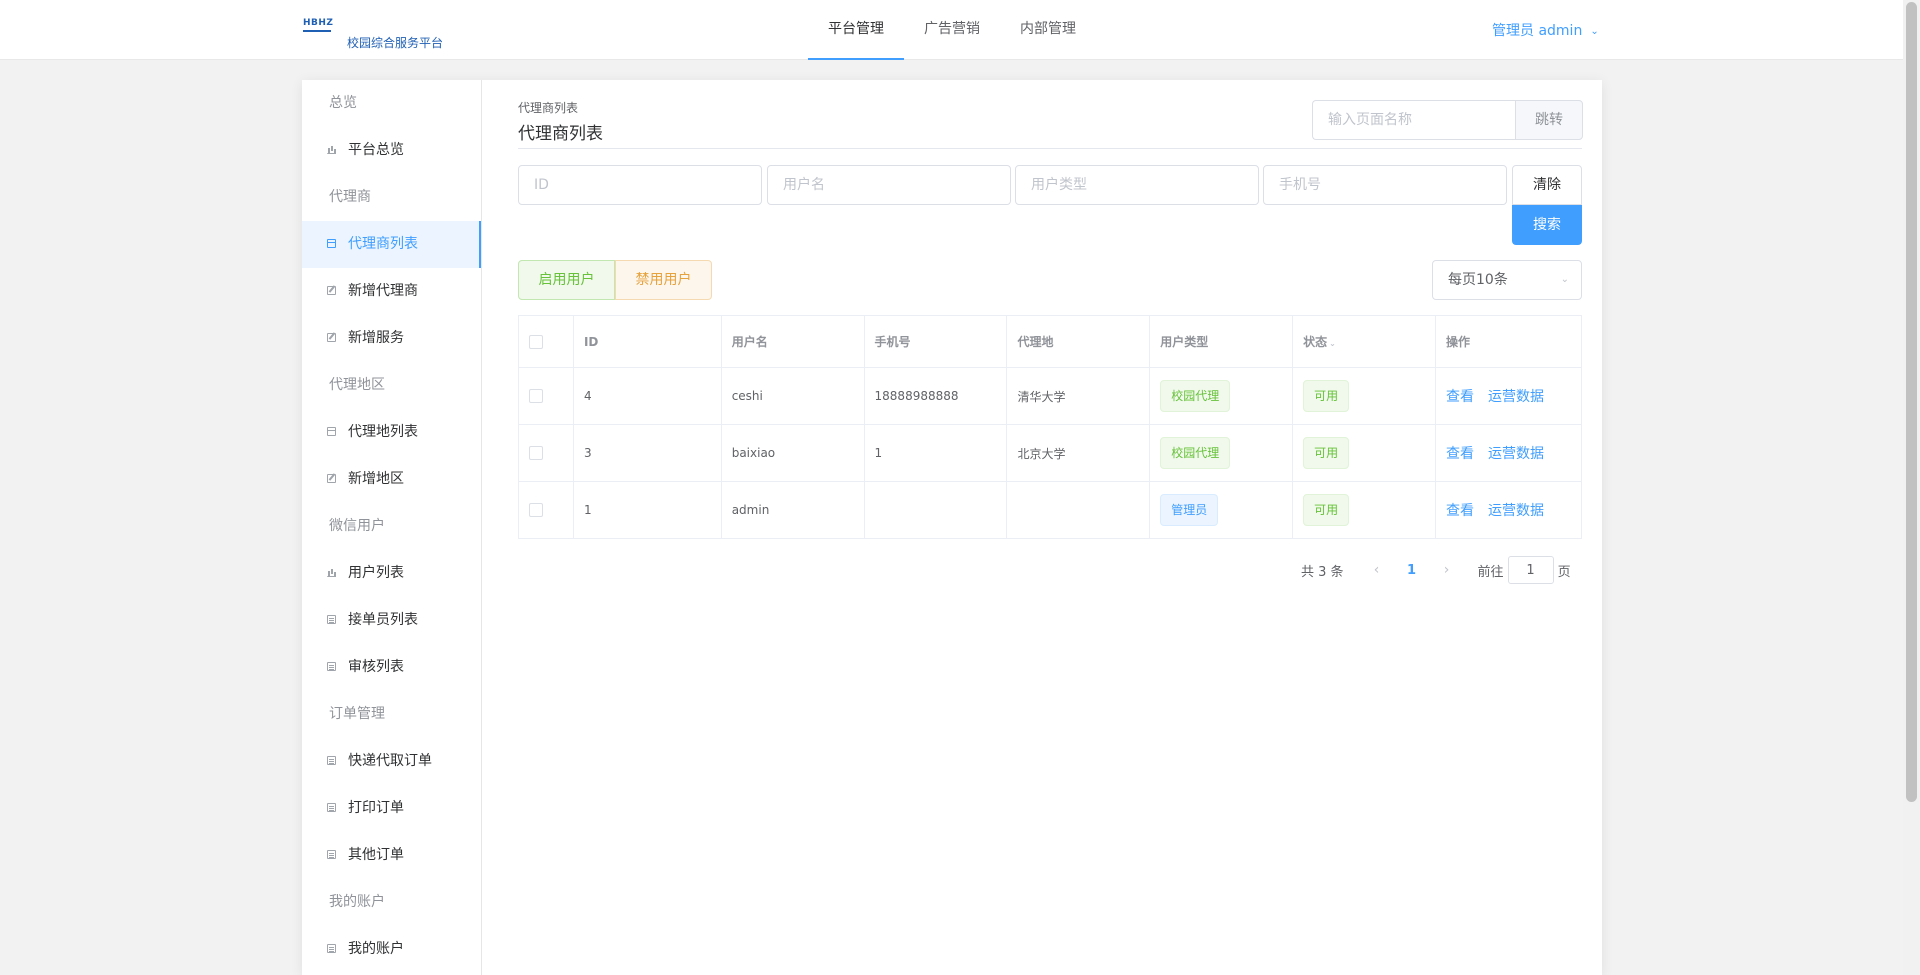 The height and width of the screenshot is (975, 1920). Describe the element at coordinates (663, 280) in the screenshot. I see `disable-users-button: 禁用用户` at that location.